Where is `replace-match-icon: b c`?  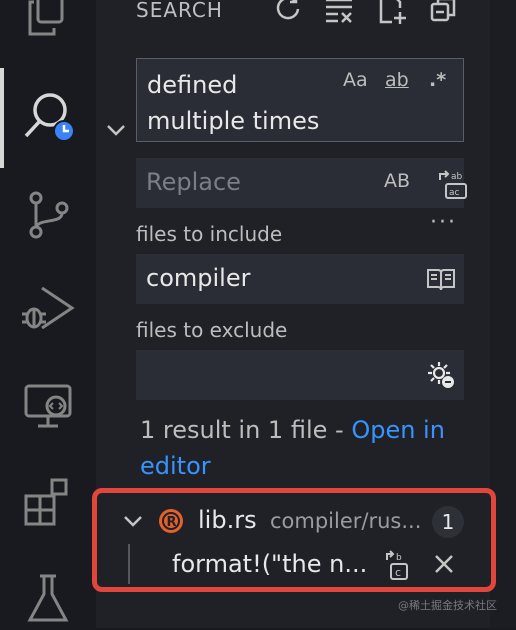 replace-match-icon: b c is located at coordinates (398, 565).